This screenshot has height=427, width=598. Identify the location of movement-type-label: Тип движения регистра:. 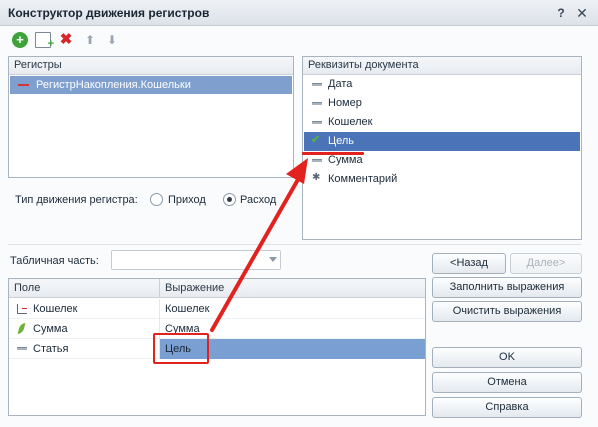
(76, 200).